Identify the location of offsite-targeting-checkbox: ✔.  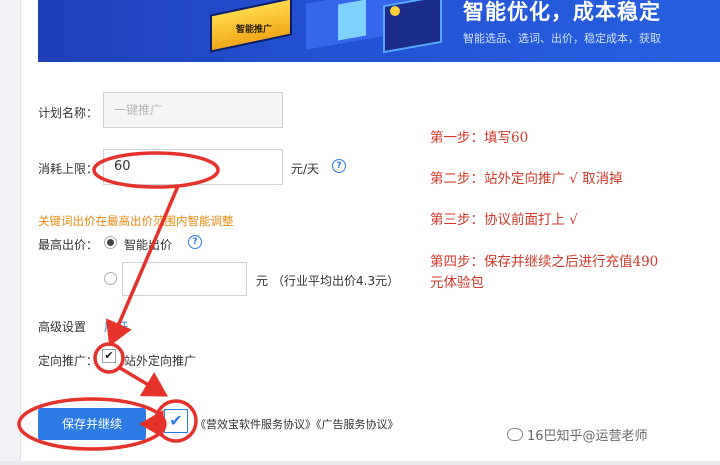
(109, 356).